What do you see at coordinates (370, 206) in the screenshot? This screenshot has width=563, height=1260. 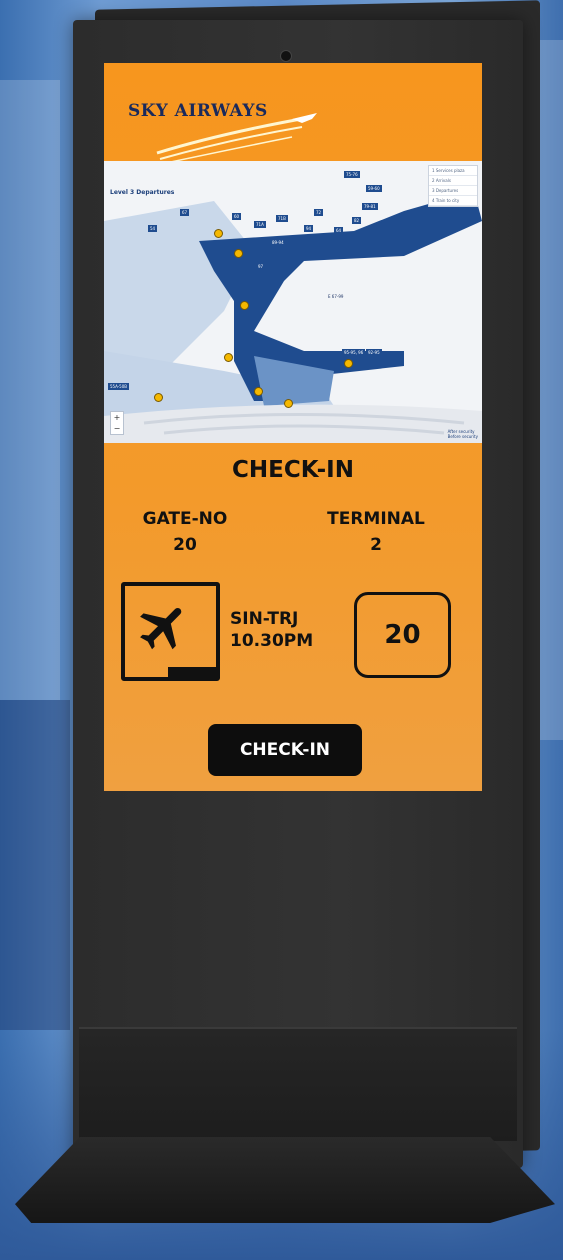 I see `gate-label: 79-81` at bounding box center [370, 206].